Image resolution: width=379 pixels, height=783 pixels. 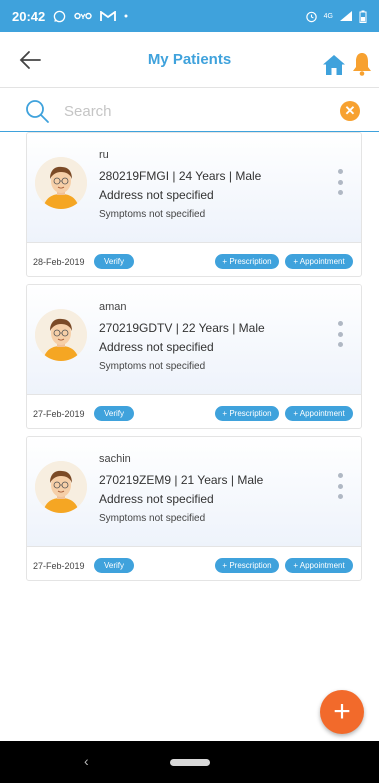 What do you see at coordinates (59, 16) in the screenshot?
I see `whatsapp-icon` at bounding box center [59, 16].